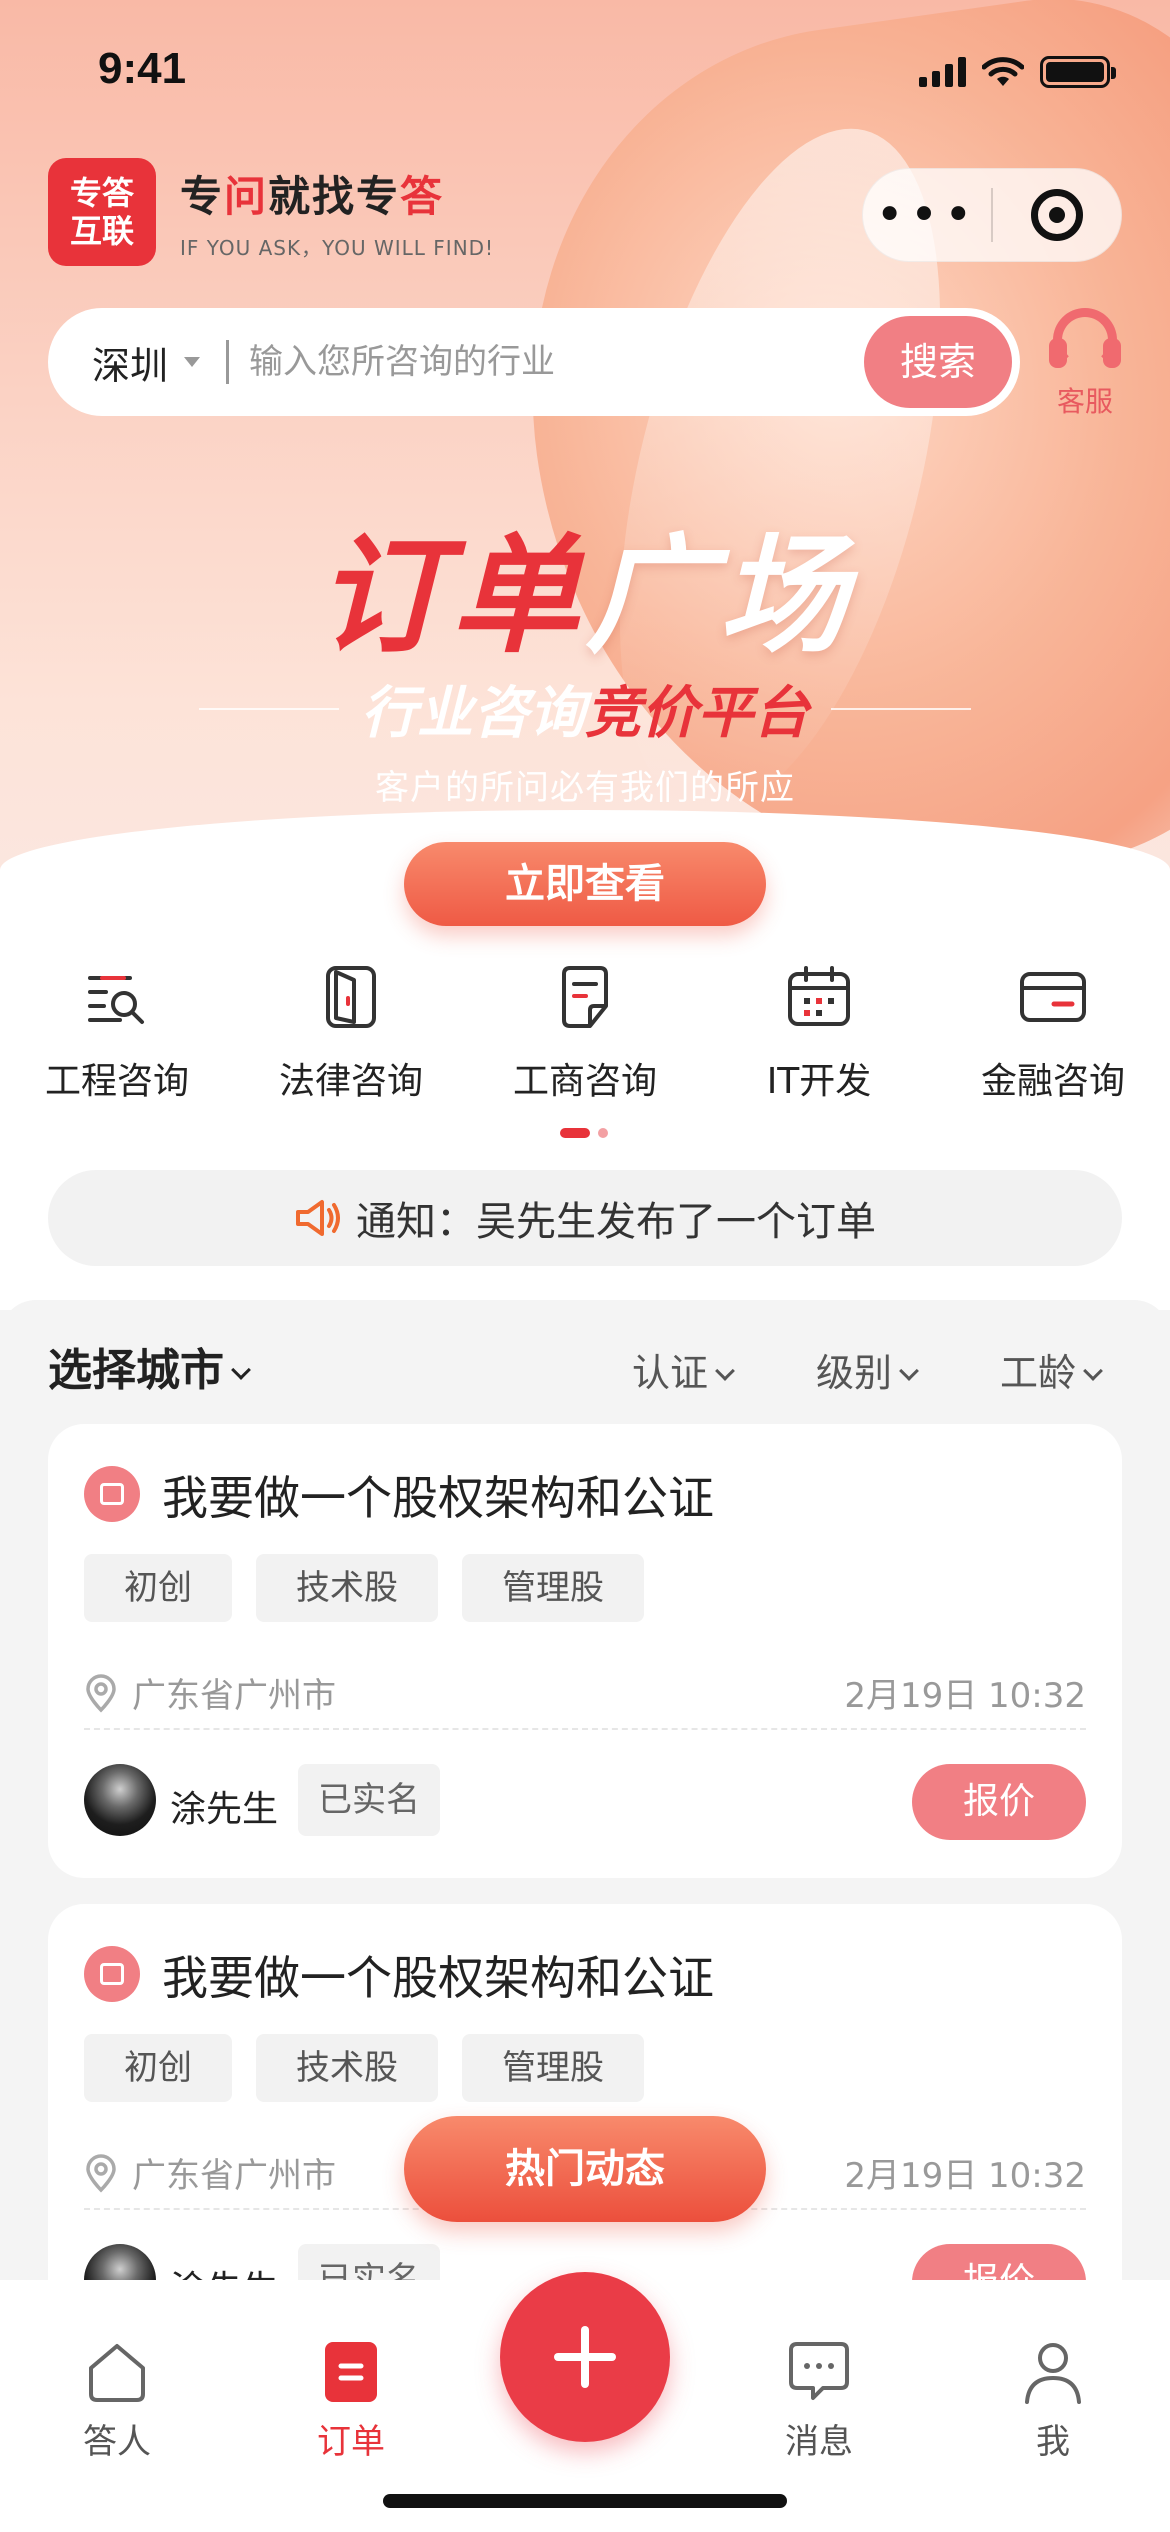 Image resolution: width=1170 pixels, height=2532 pixels. I want to click on search-divider, so click(228, 362).